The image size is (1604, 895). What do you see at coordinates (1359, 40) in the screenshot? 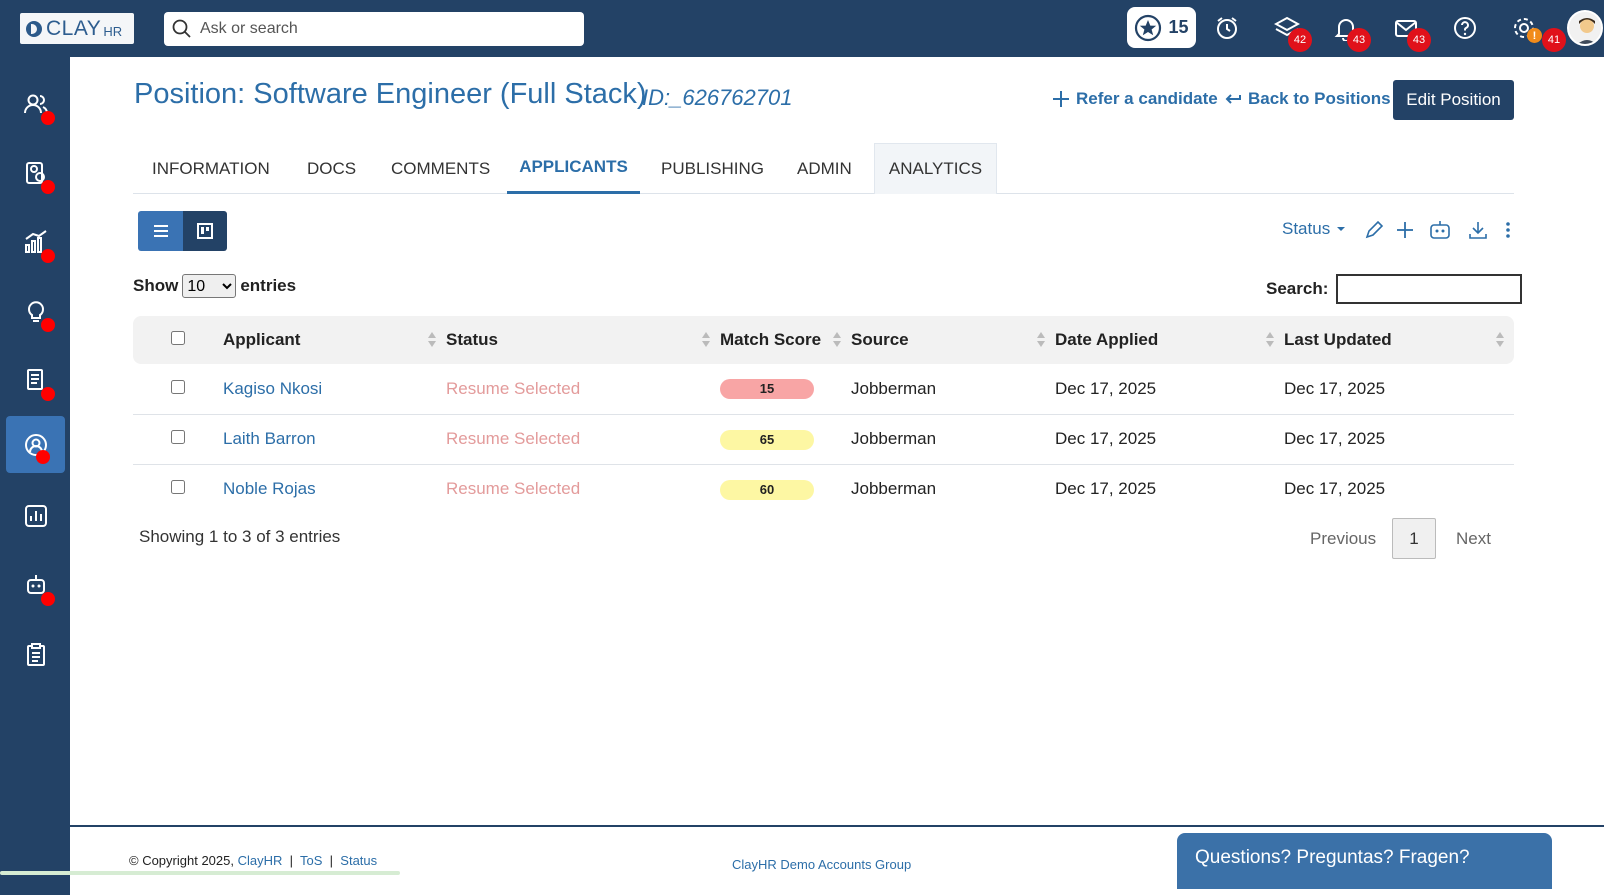
I see `bell-badge: 43` at bounding box center [1359, 40].